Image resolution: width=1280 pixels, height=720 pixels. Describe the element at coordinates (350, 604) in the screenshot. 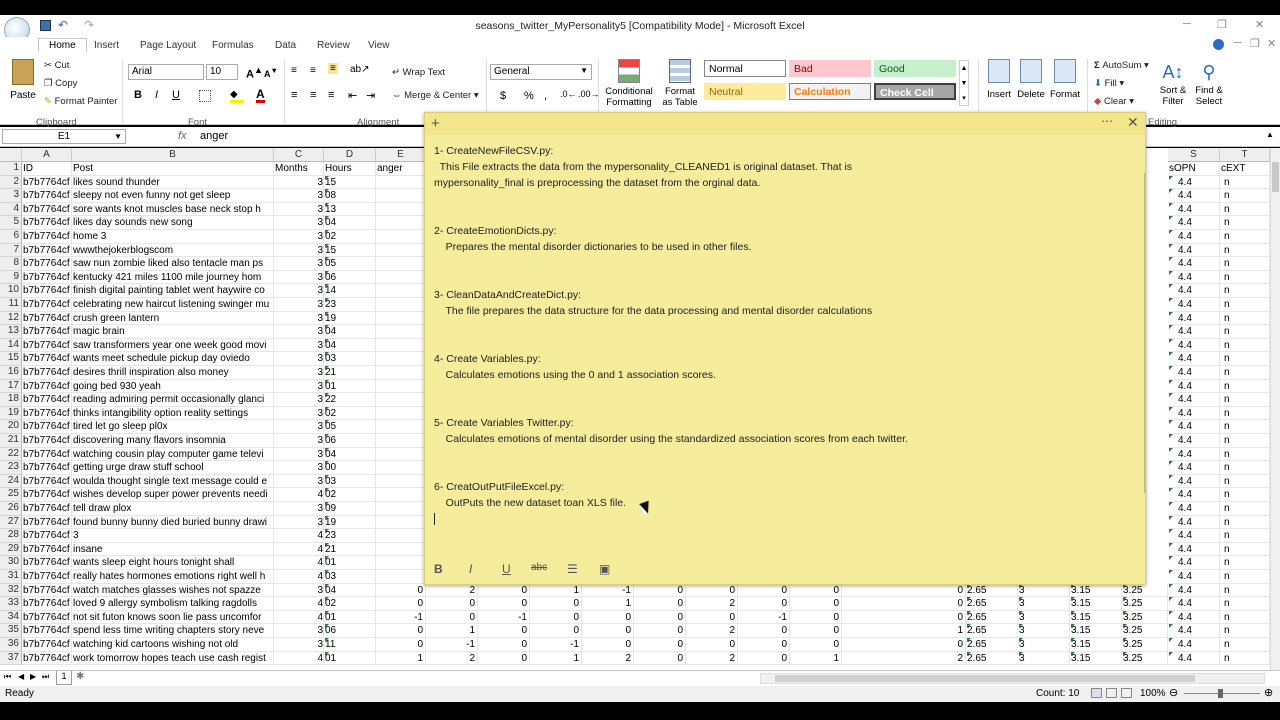

I see `cell-hours: 02` at that location.